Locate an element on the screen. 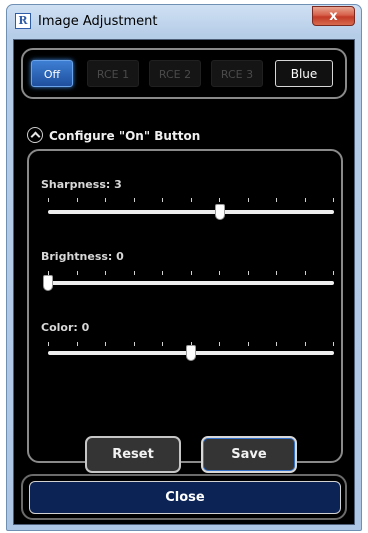  mode-button-panel: Off RCE 1 RCE 2 RCE 3 Blue is located at coordinates (184, 73).